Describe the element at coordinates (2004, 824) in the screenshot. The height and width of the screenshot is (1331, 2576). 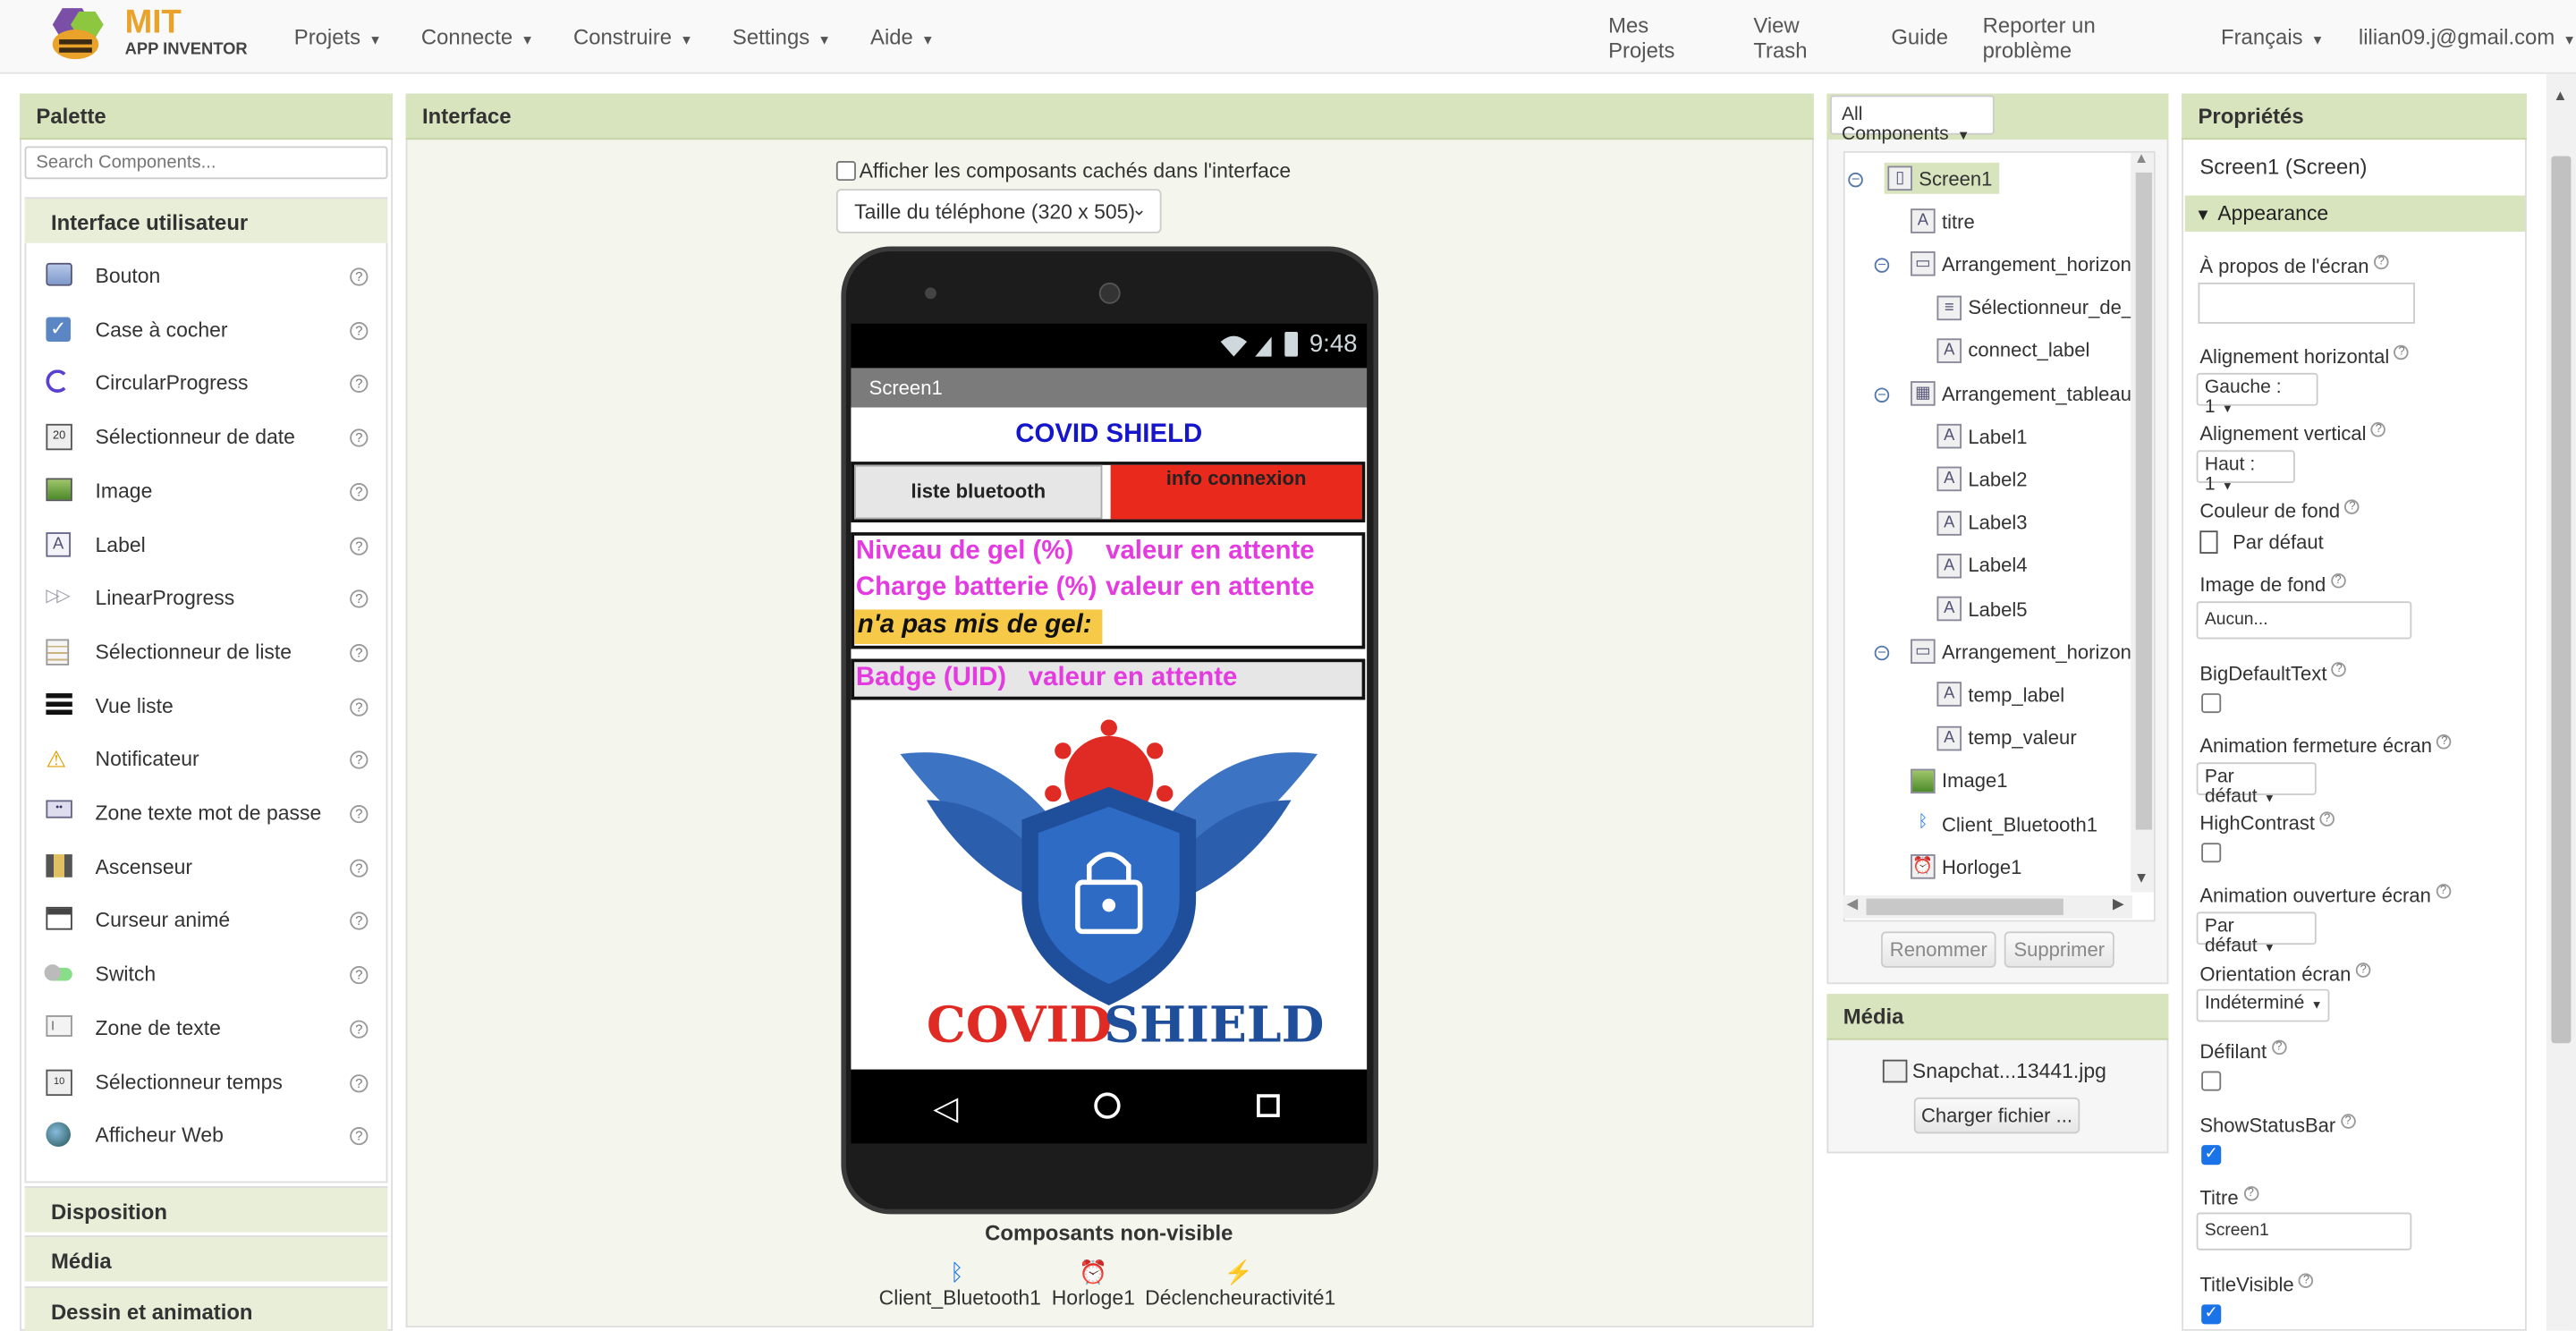
I see `tree-item-client-bluetooth1: ᛒ Client_Bluetooth1` at that location.